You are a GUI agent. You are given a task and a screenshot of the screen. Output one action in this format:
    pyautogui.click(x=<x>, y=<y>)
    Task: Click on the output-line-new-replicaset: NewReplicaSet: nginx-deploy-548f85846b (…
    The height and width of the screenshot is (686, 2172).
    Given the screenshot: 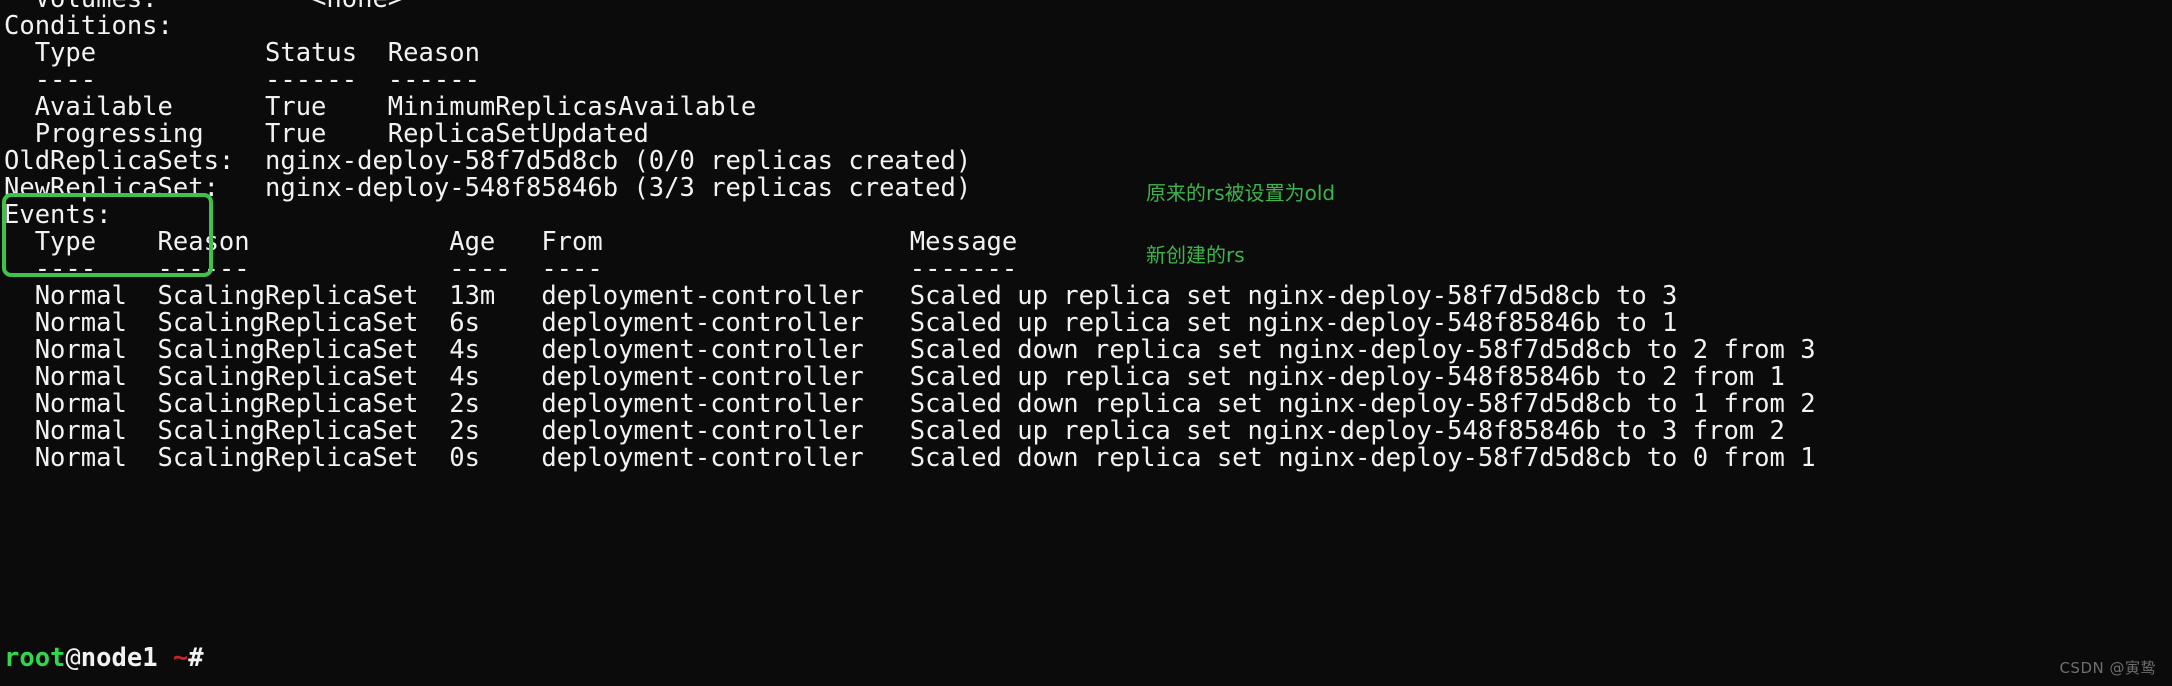 What is the action you would take?
    pyautogui.click(x=488, y=188)
    